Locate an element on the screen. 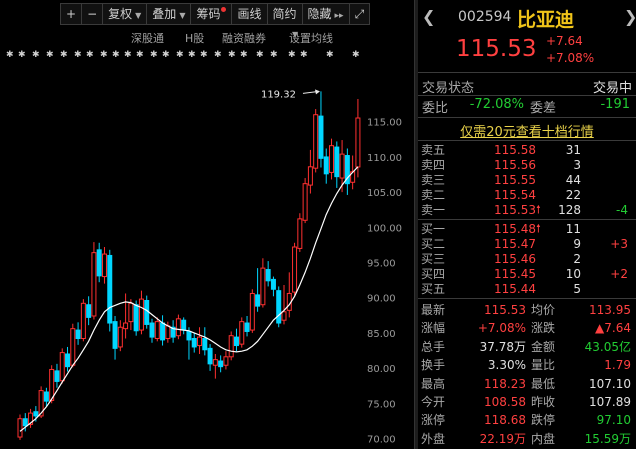 The width and height of the screenshot is (636, 449). stat-label: 量比 is located at coordinates (543, 365).